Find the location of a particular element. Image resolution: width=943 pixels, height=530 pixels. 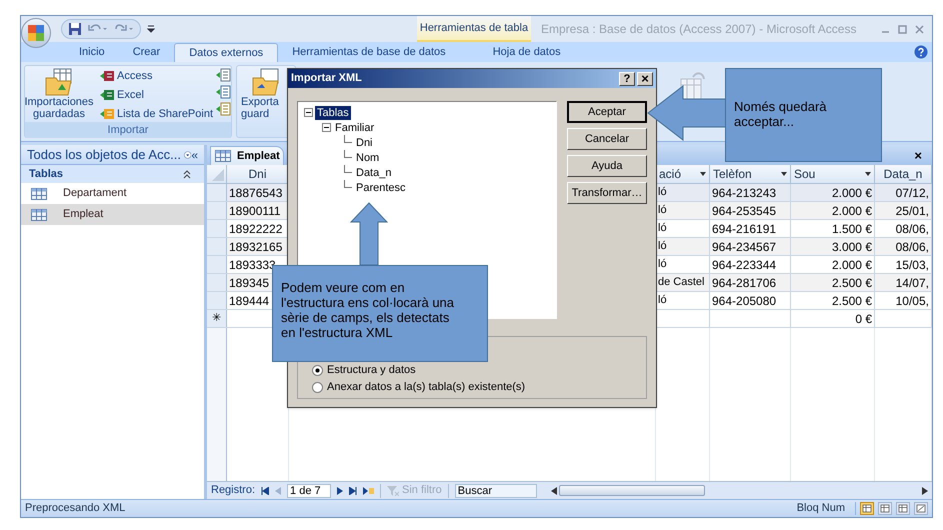

dialog-button: Ayuda is located at coordinates (607, 166).